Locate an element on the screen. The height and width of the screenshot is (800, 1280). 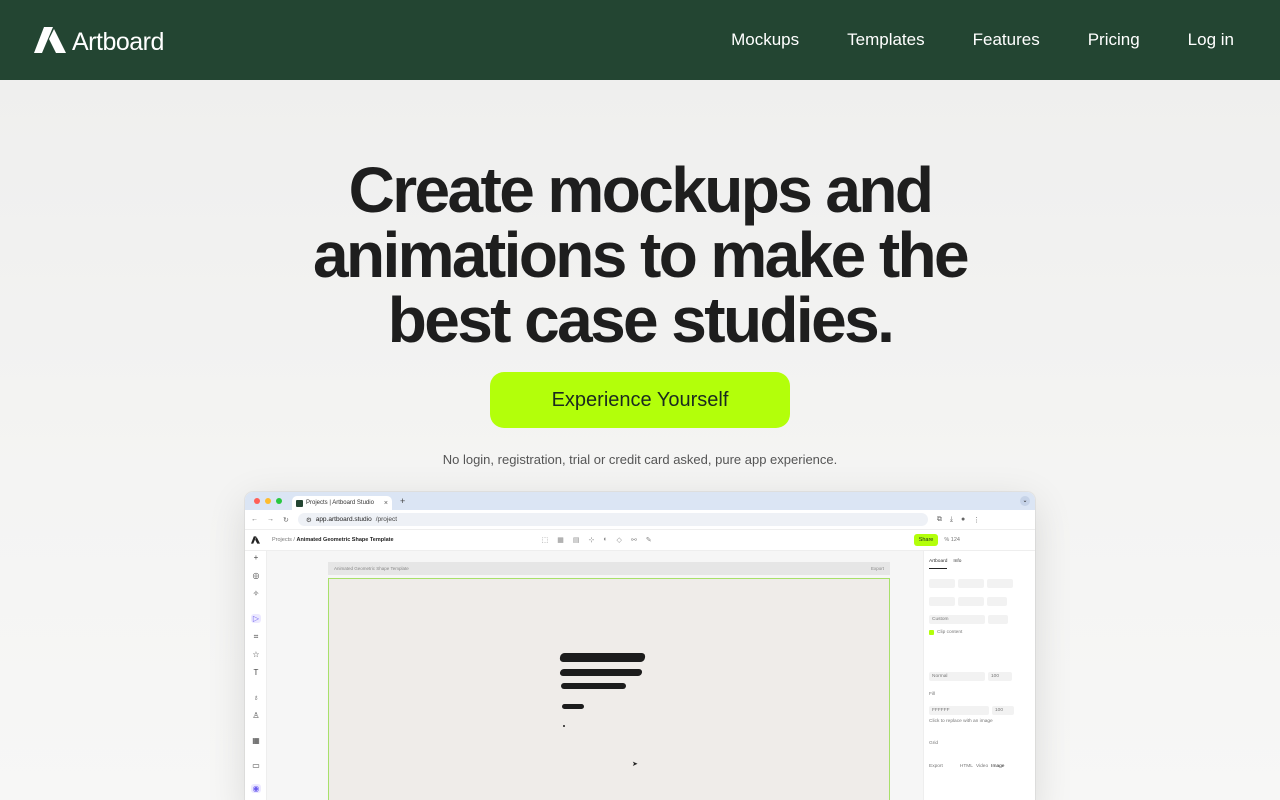
share-button: Share is located at coordinates (926, 540).